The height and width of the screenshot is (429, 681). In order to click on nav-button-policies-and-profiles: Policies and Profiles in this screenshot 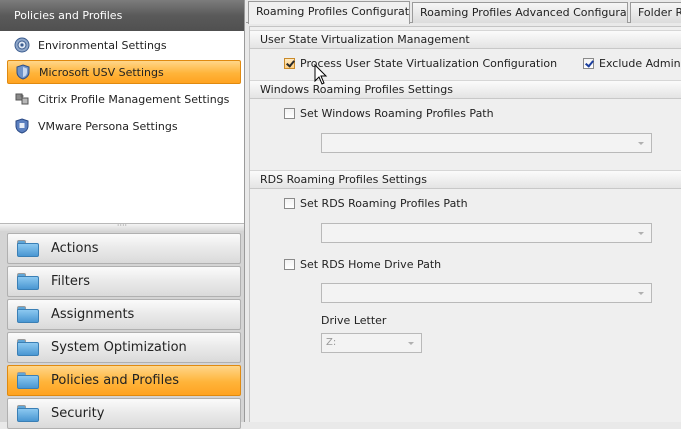, I will do `click(124, 380)`.